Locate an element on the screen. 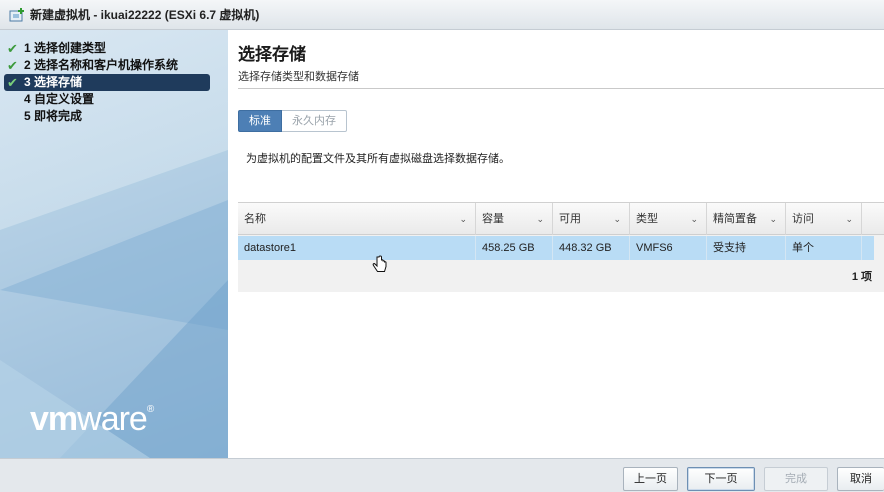 This screenshot has width=884, height=492. item-count: 1 项 is located at coordinates (861, 277).